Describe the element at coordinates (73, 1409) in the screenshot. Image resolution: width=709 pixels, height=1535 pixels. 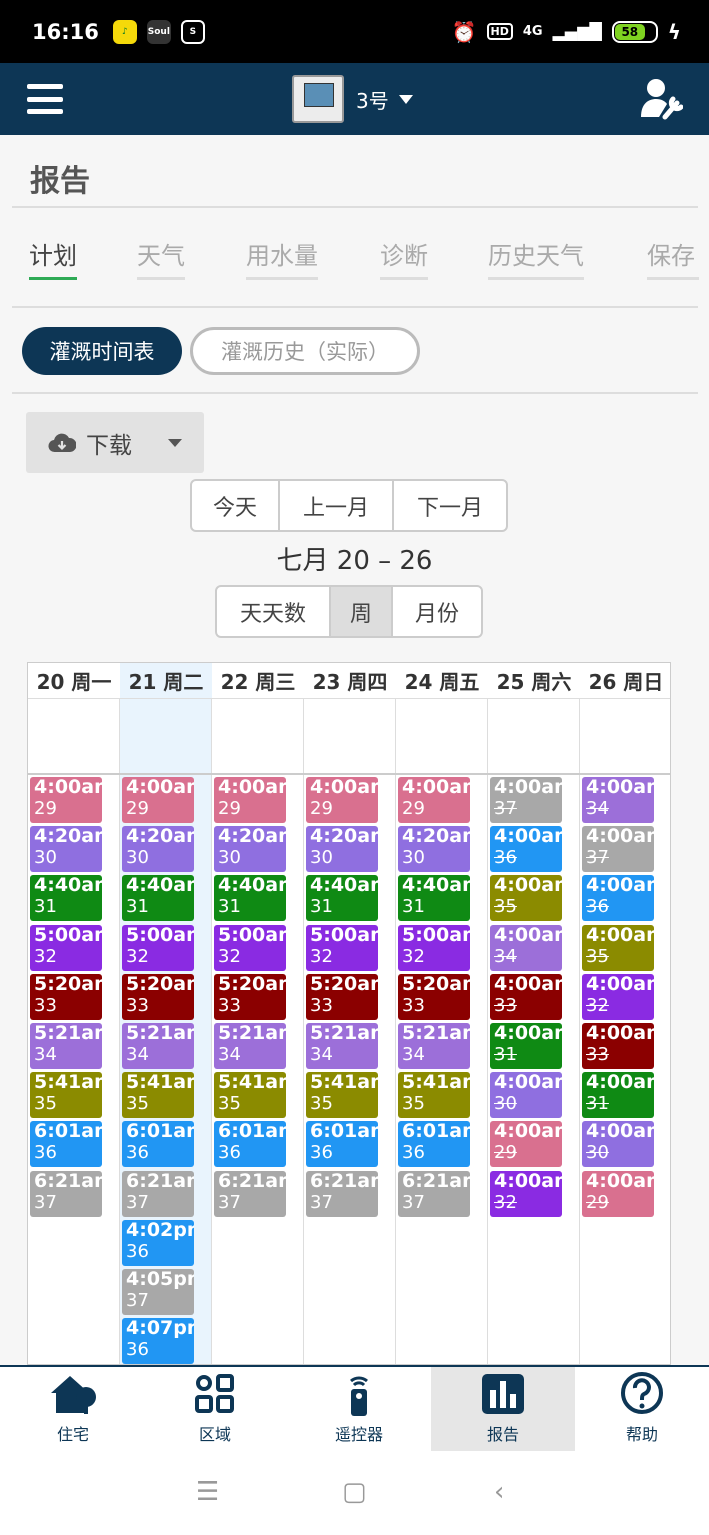
I see `nav-home: 住宅` at that location.